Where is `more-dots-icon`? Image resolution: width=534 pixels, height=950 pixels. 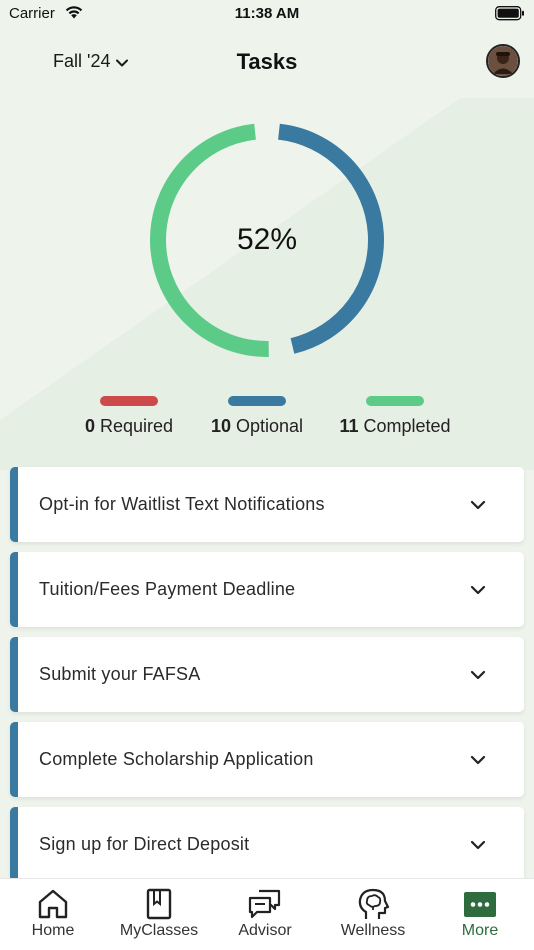
more-dots-icon is located at coordinates (480, 904).